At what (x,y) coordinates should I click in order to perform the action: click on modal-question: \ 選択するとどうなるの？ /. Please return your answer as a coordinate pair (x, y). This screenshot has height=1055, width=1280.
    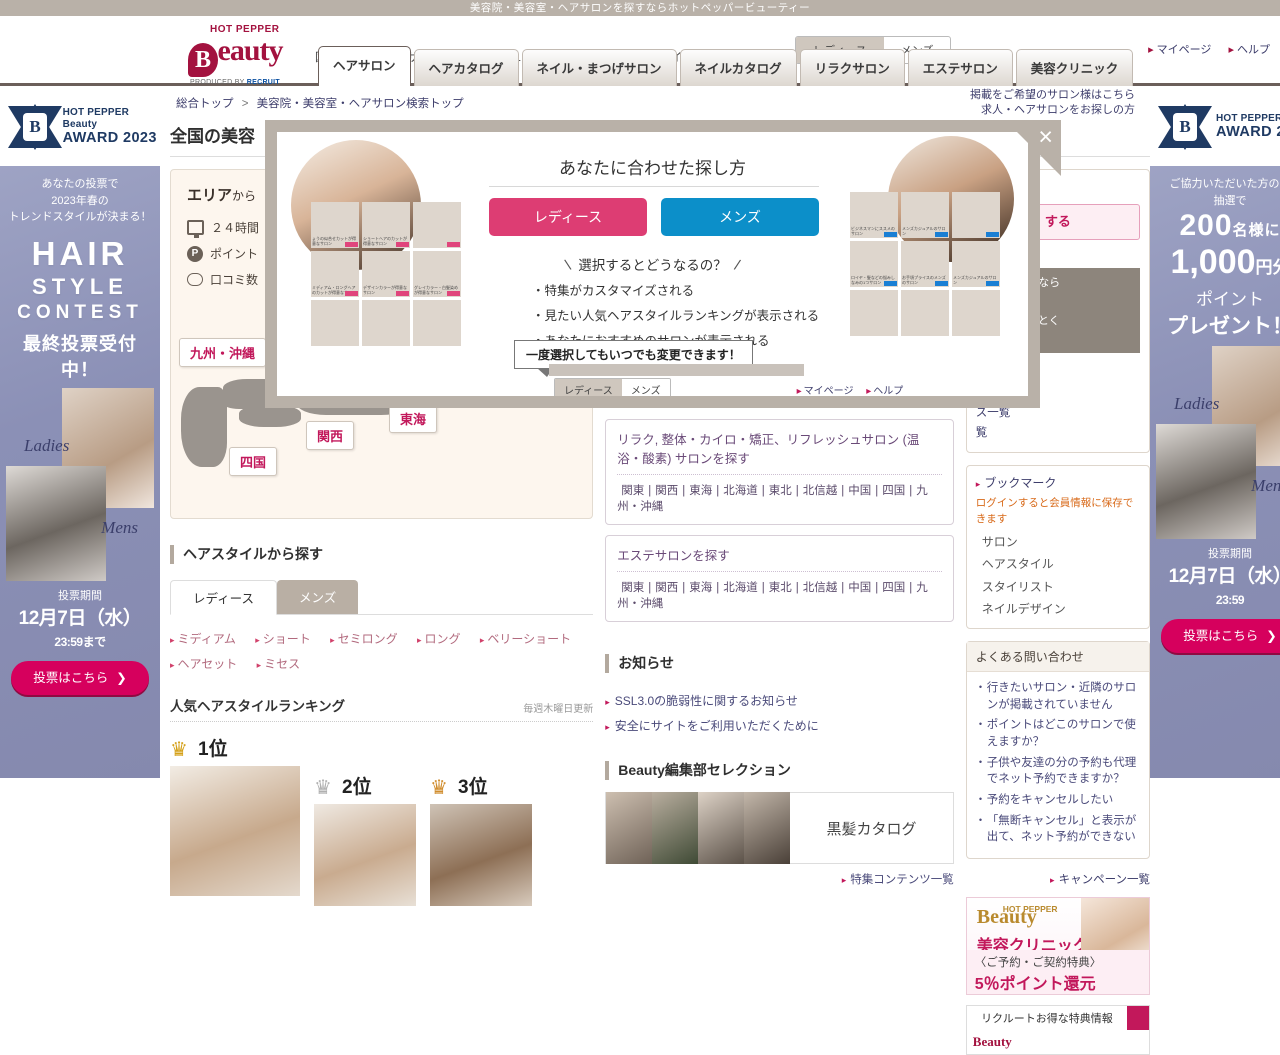
    Looking at the image, I should click on (652, 264).